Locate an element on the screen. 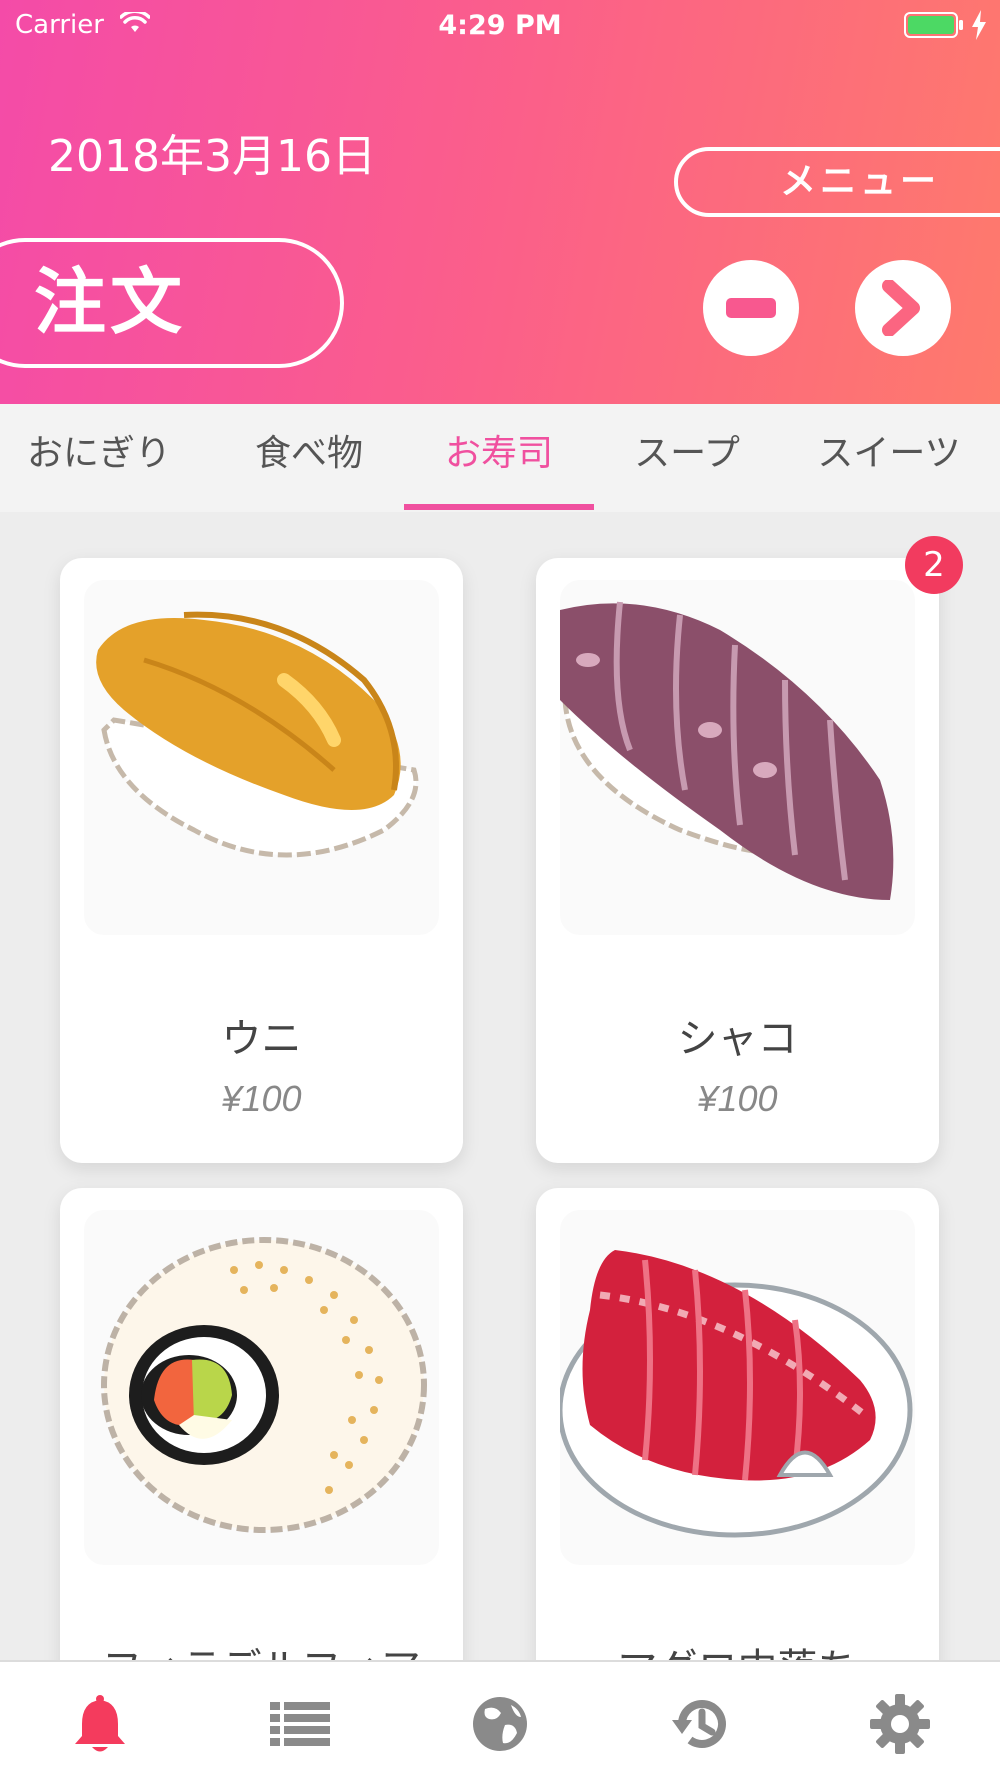 The image size is (1000, 1778). category-tabs: おにぎり 食べ物 お寿司 スープ スイーツ is located at coordinates (500, 458).